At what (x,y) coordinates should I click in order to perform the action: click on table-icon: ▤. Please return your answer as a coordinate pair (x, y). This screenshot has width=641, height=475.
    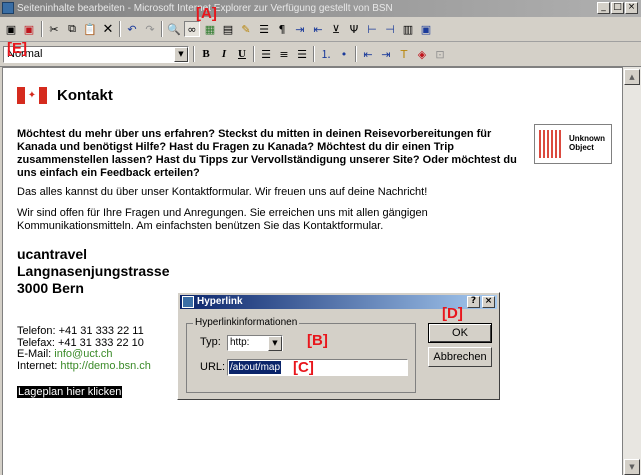
    Looking at the image, I should click on (228, 29).